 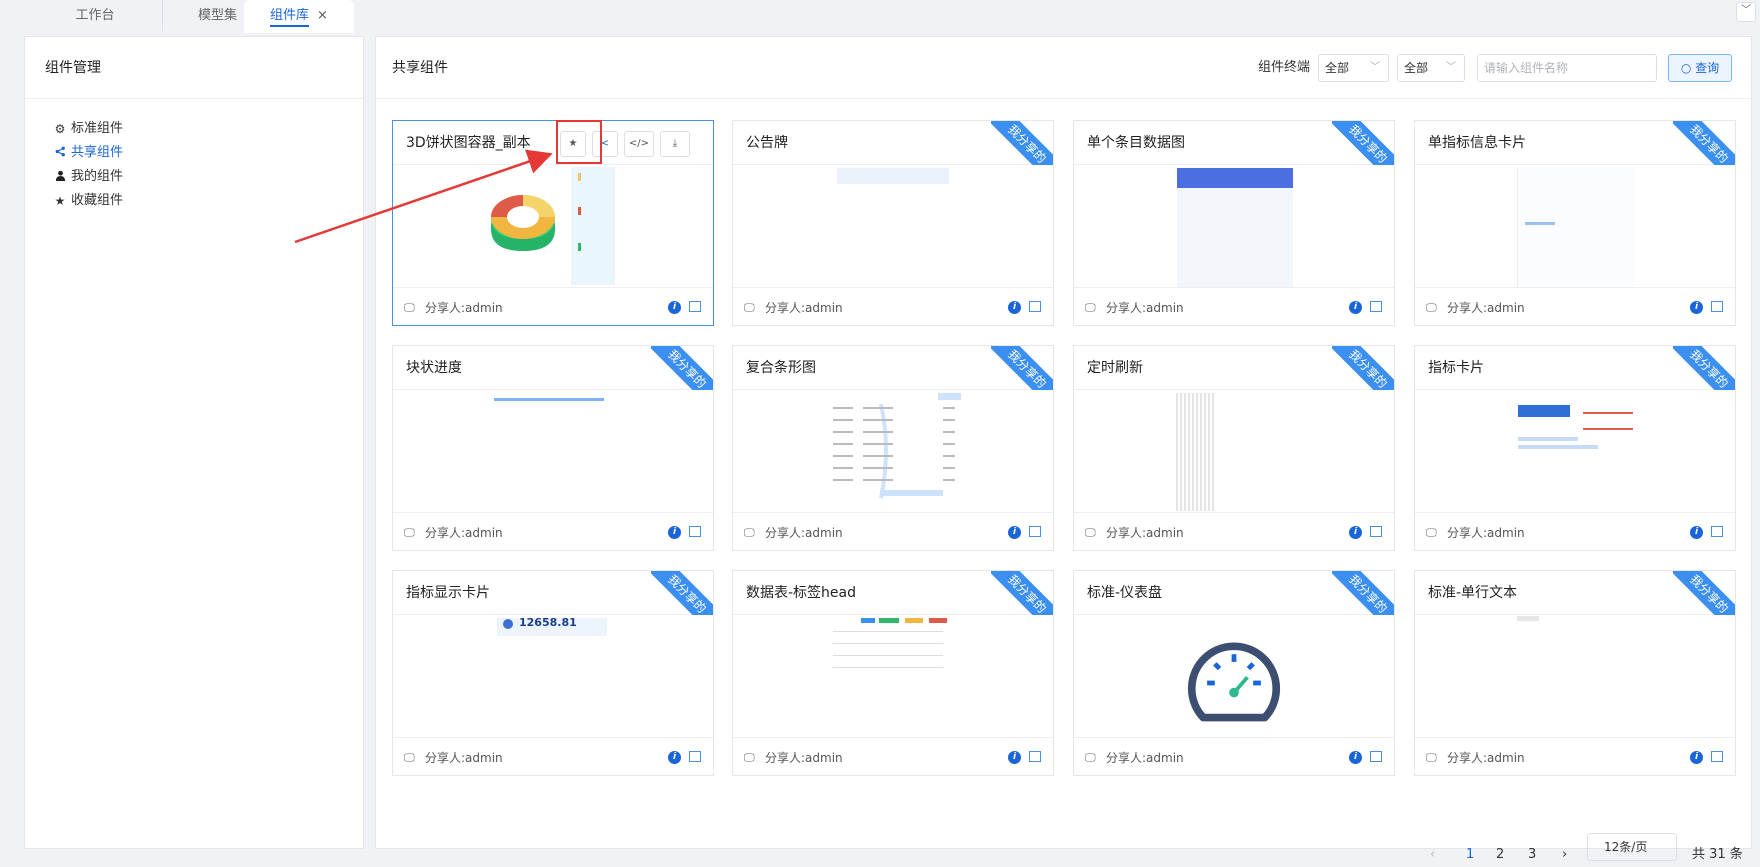 I want to click on component-card: 数据表-标签head 我分享的 🖵 分享人:admin i, so click(x=893, y=673).